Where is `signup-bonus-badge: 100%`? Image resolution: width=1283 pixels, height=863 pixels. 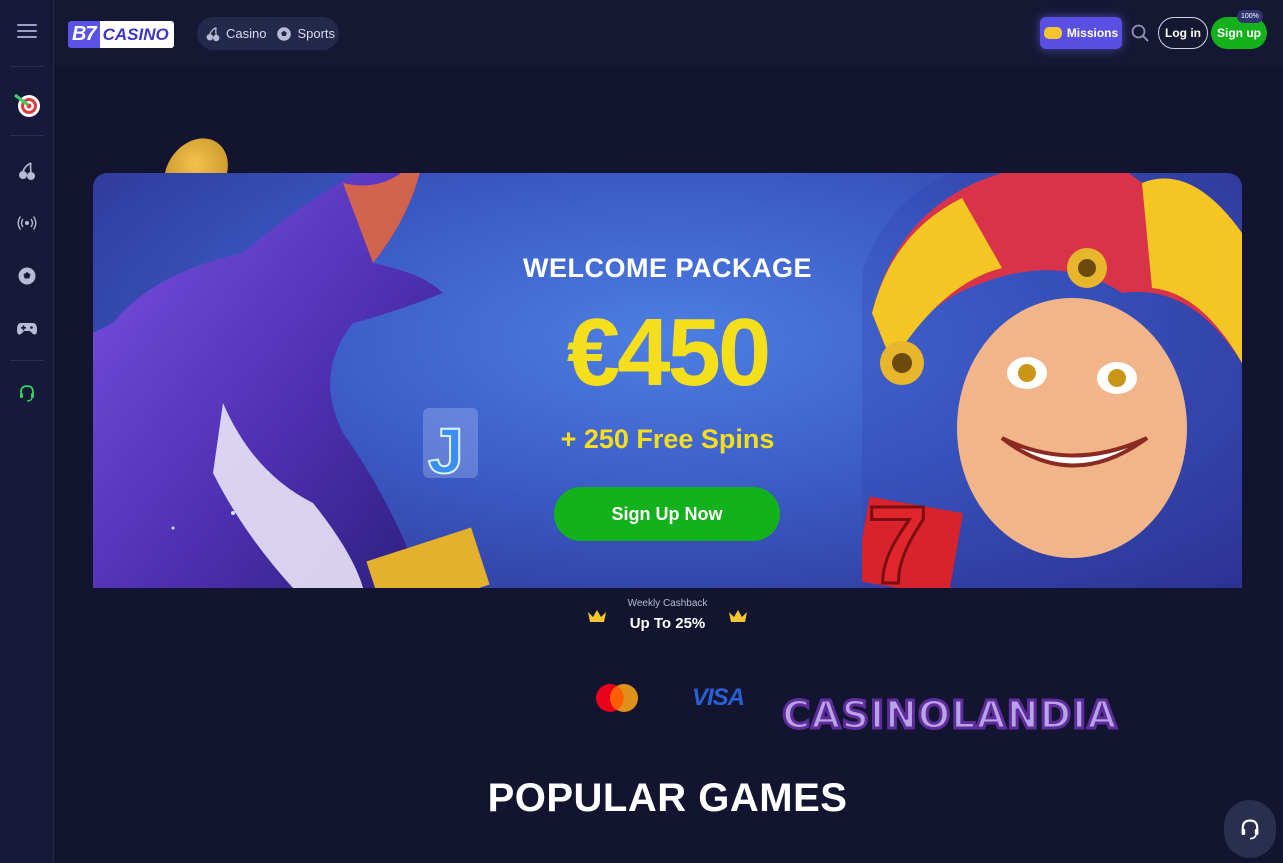
signup-bonus-badge: 100% is located at coordinates (1250, 16).